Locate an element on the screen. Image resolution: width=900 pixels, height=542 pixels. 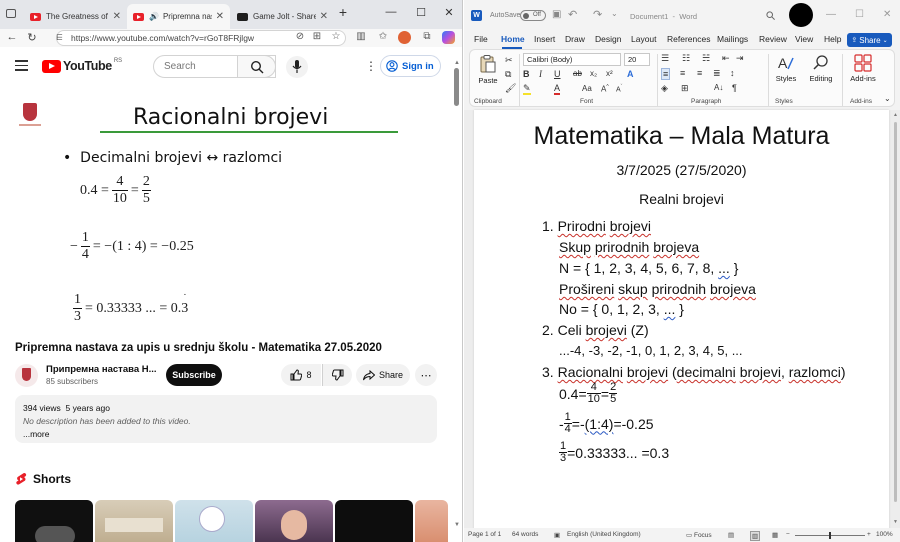
like-button: 8 is located at coordinates (301, 375).